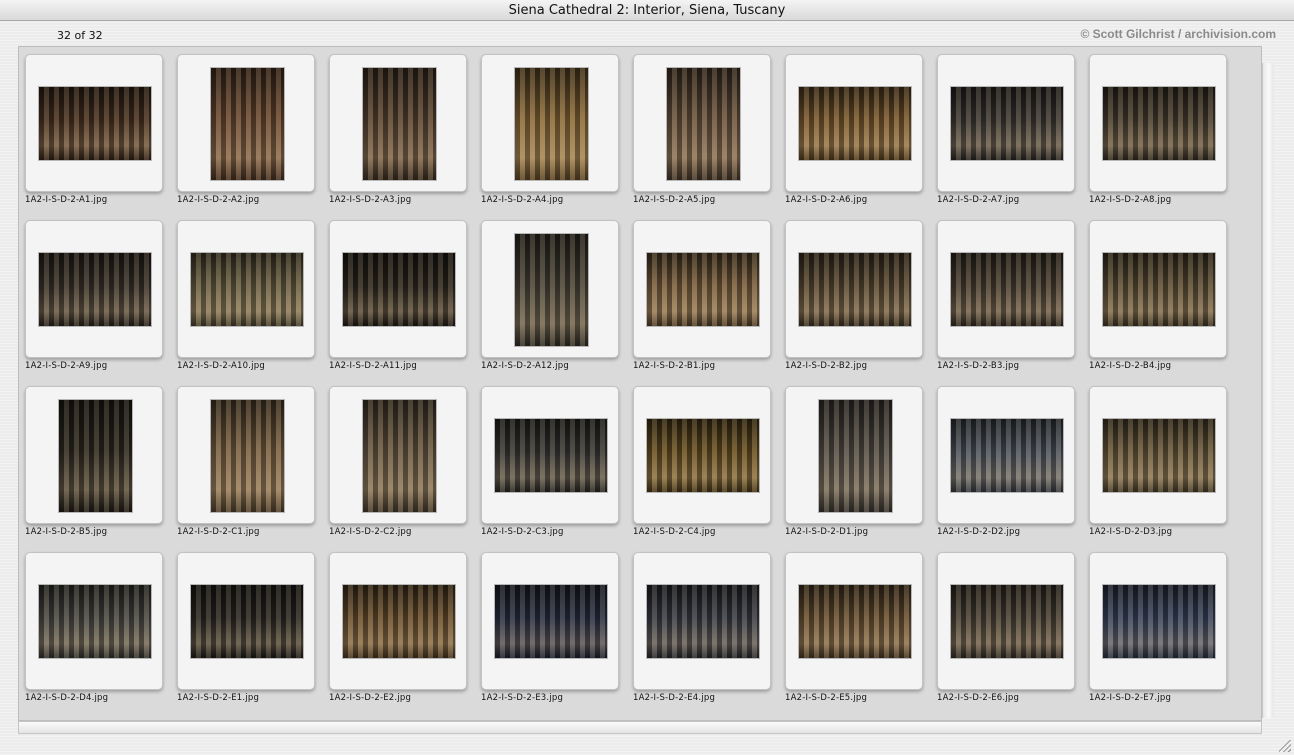 The width and height of the screenshot is (1294, 755). I want to click on thumbnail-item: 1A2-I-S-D-2-B3.jpg, so click(1006, 300).